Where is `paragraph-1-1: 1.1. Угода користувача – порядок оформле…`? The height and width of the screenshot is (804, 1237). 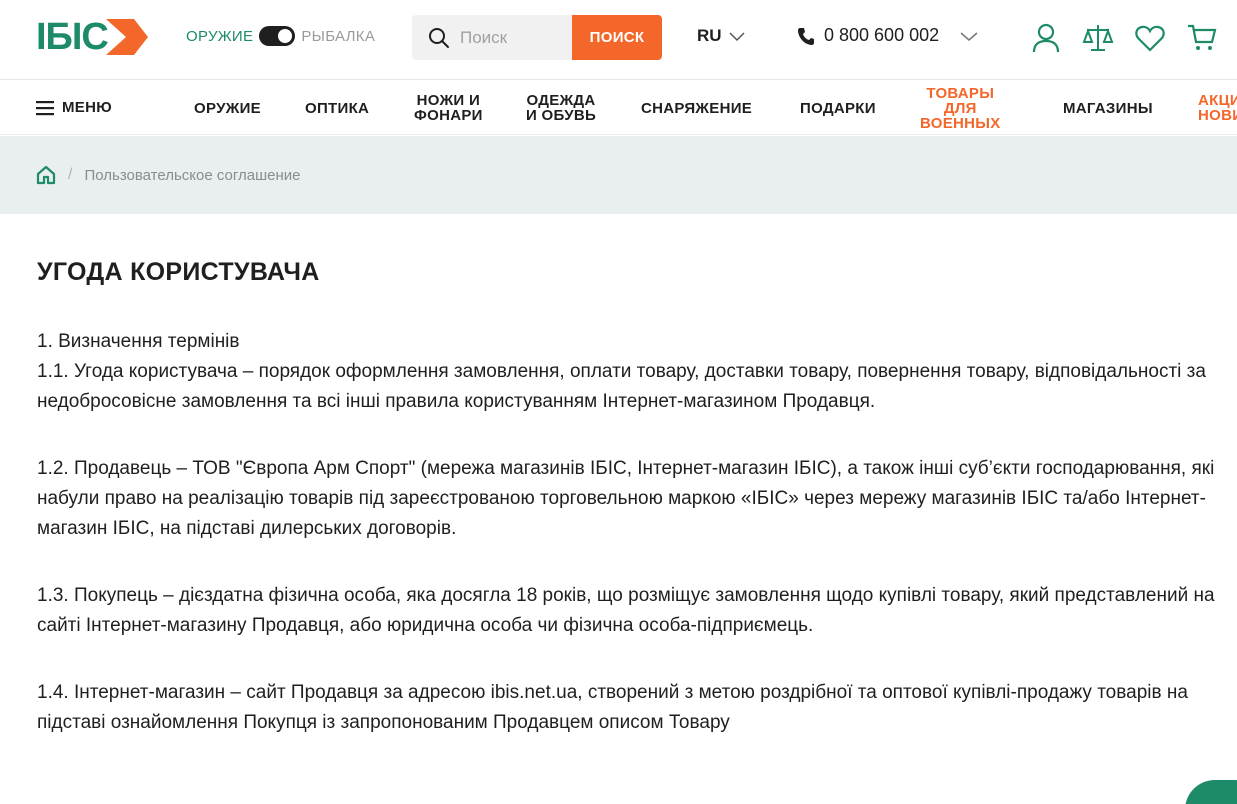 paragraph-1-1: 1.1. Угода користувача – порядок оформле… is located at coordinates (621, 386).